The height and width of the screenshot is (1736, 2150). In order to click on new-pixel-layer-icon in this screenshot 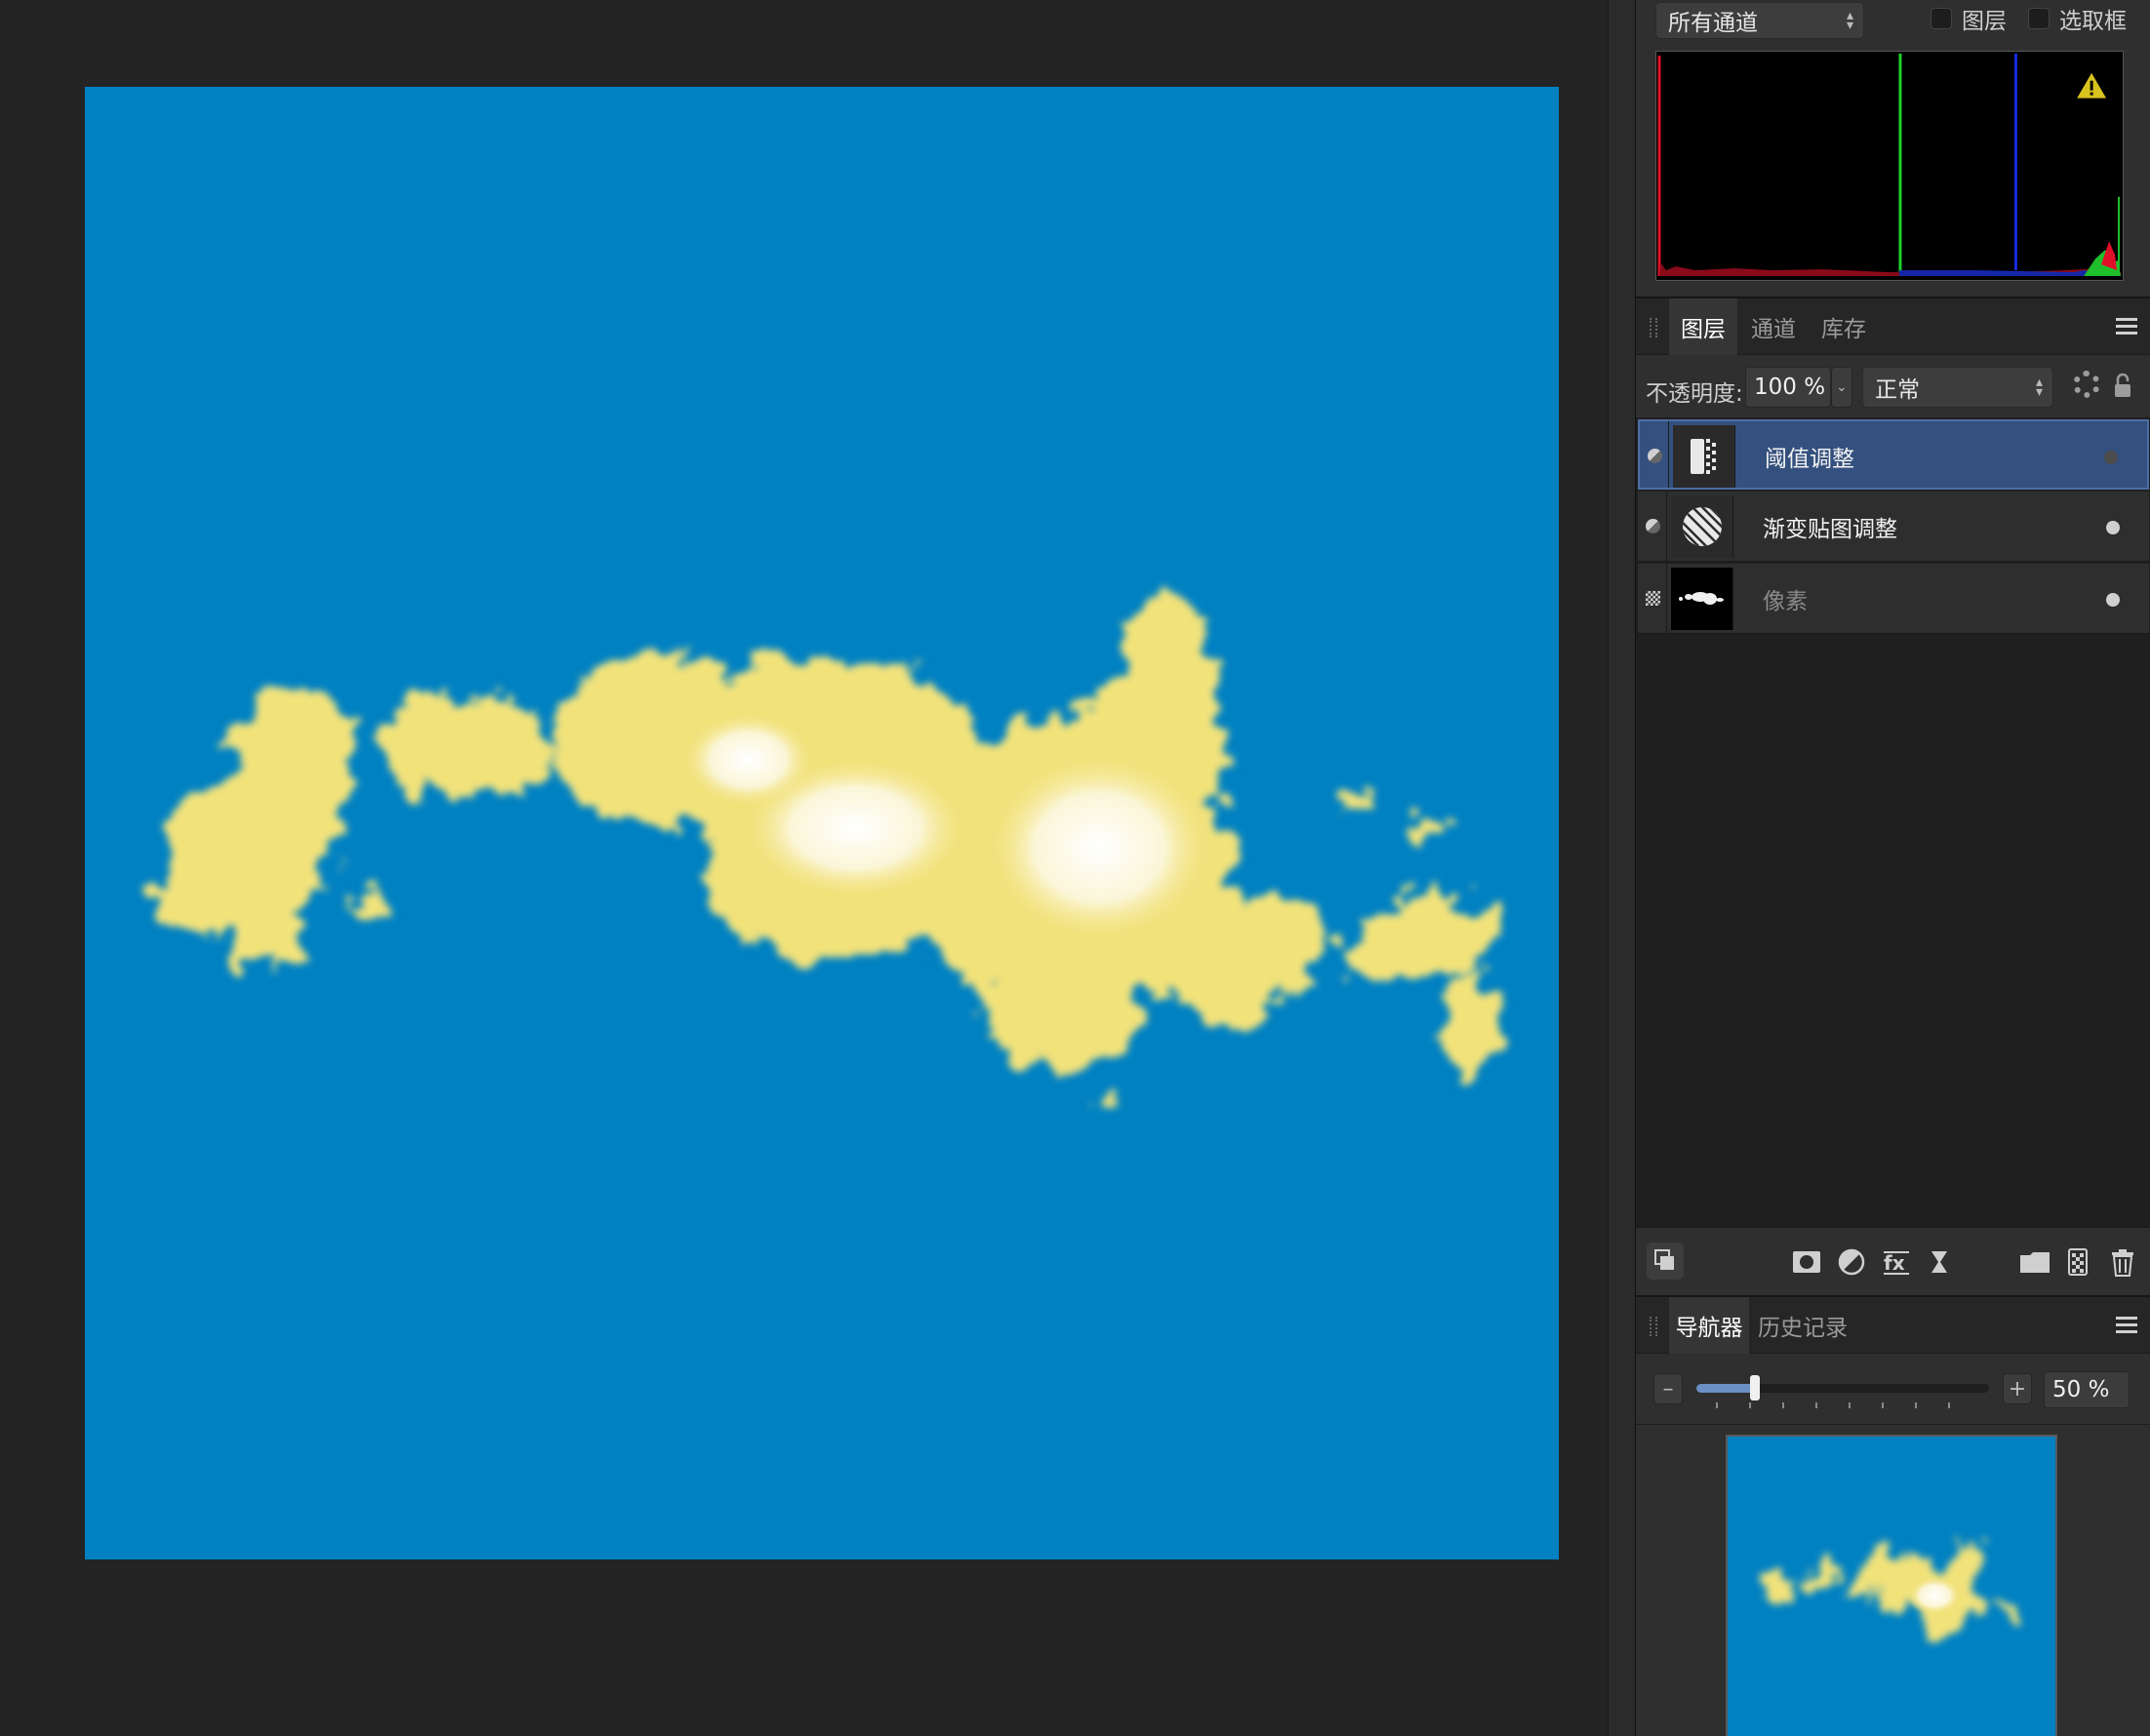, I will do `click(2077, 1262)`.